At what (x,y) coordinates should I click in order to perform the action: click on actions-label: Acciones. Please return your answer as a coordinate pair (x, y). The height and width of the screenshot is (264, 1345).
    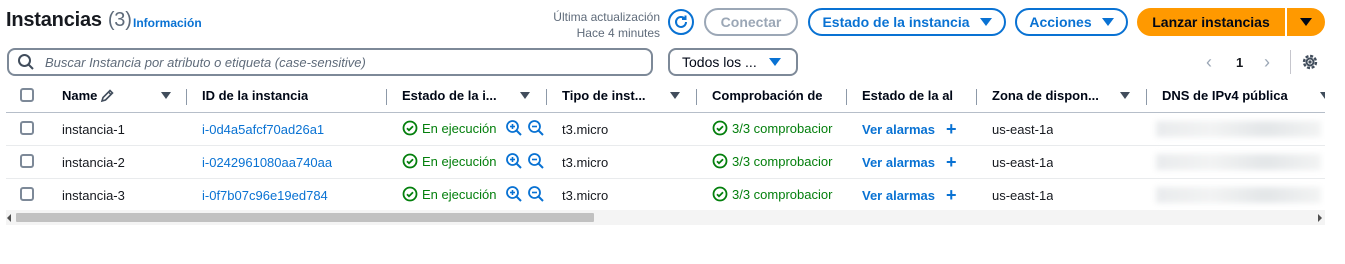
    Looking at the image, I should click on (1060, 22).